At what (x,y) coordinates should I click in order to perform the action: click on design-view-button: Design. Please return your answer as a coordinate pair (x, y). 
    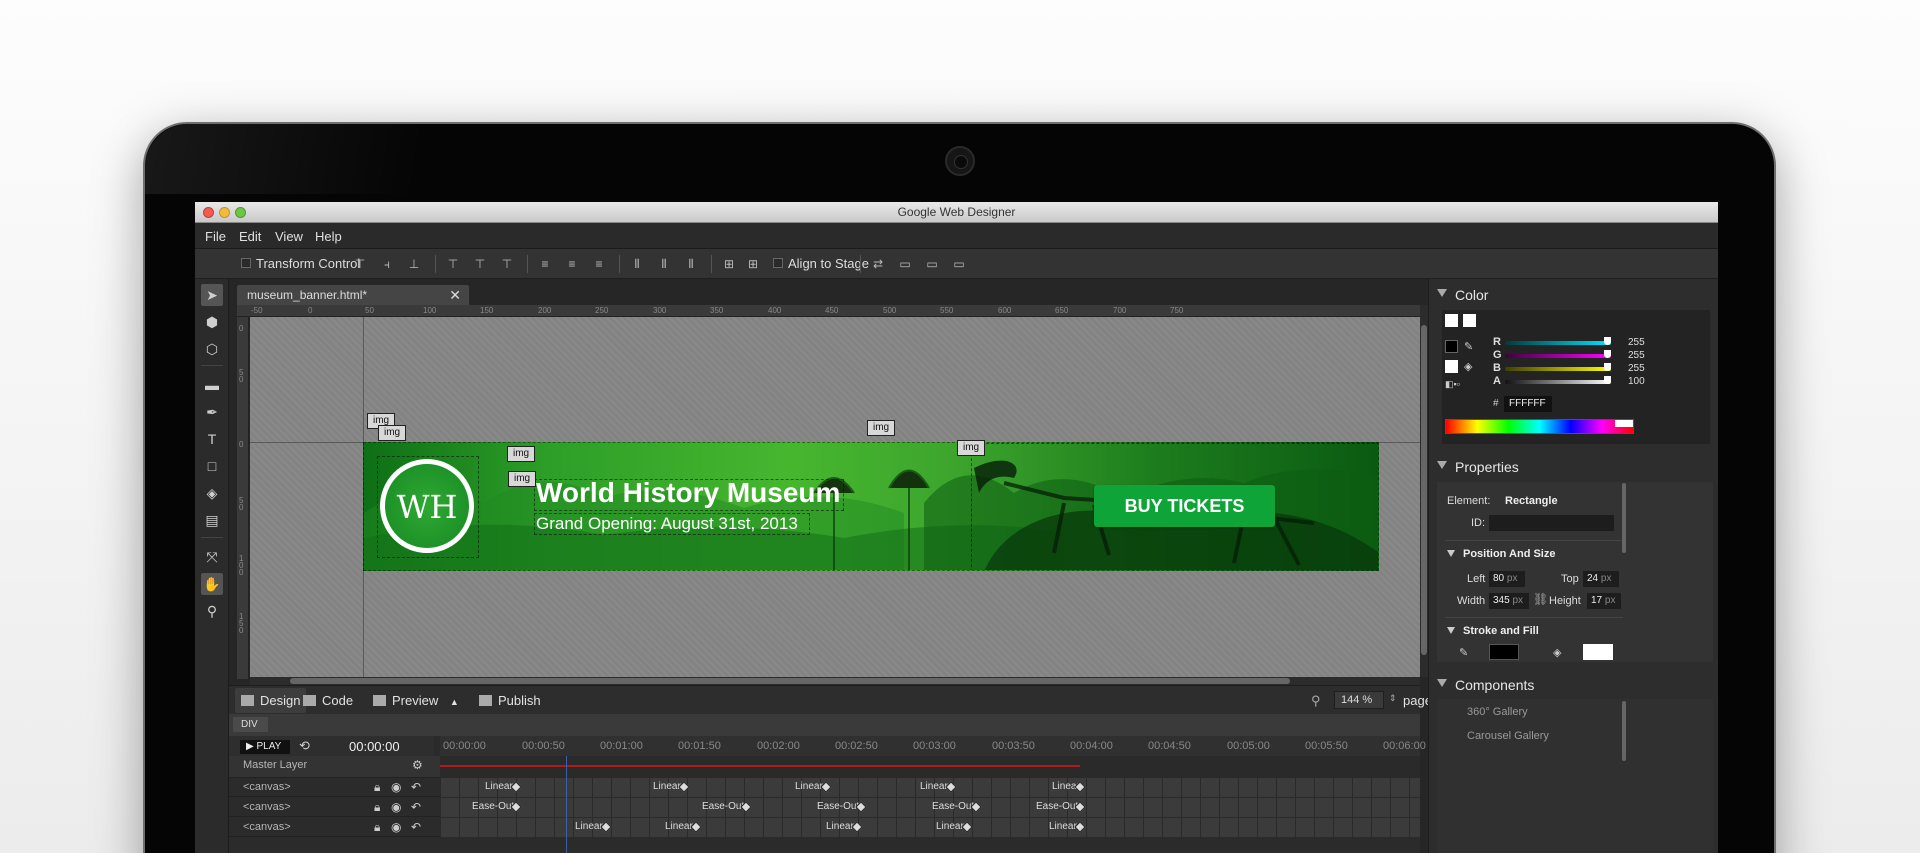
    Looking at the image, I should click on (271, 700).